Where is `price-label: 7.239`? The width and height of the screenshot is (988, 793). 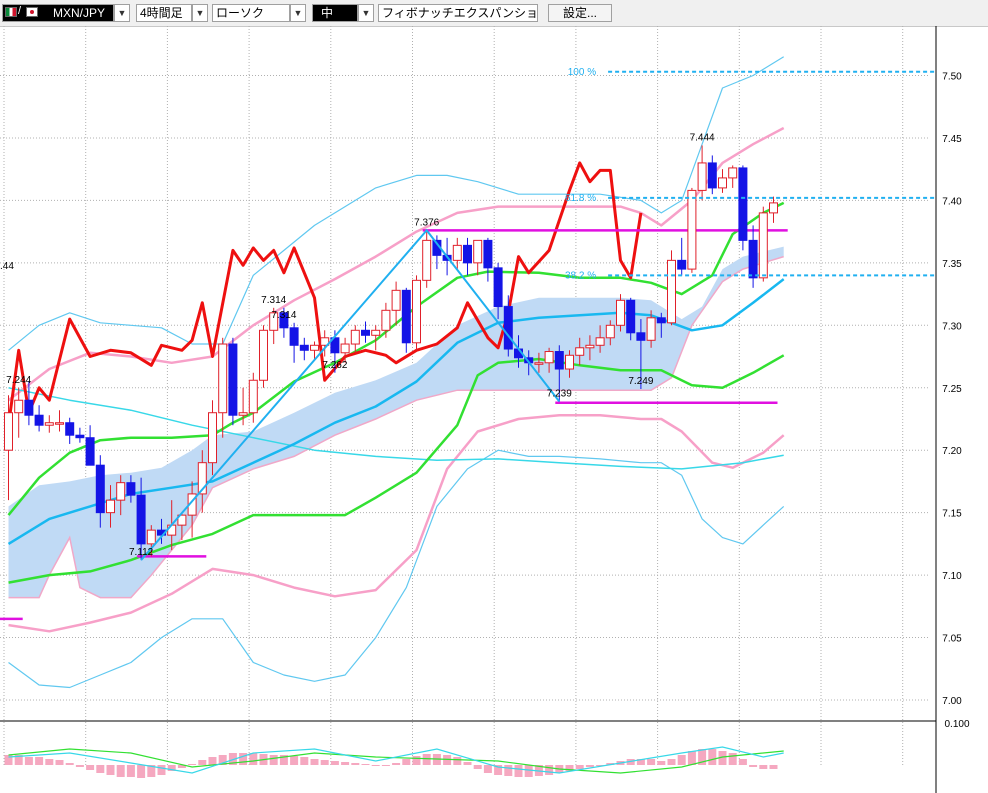 price-label: 7.239 is located at coordinates (559, 393).